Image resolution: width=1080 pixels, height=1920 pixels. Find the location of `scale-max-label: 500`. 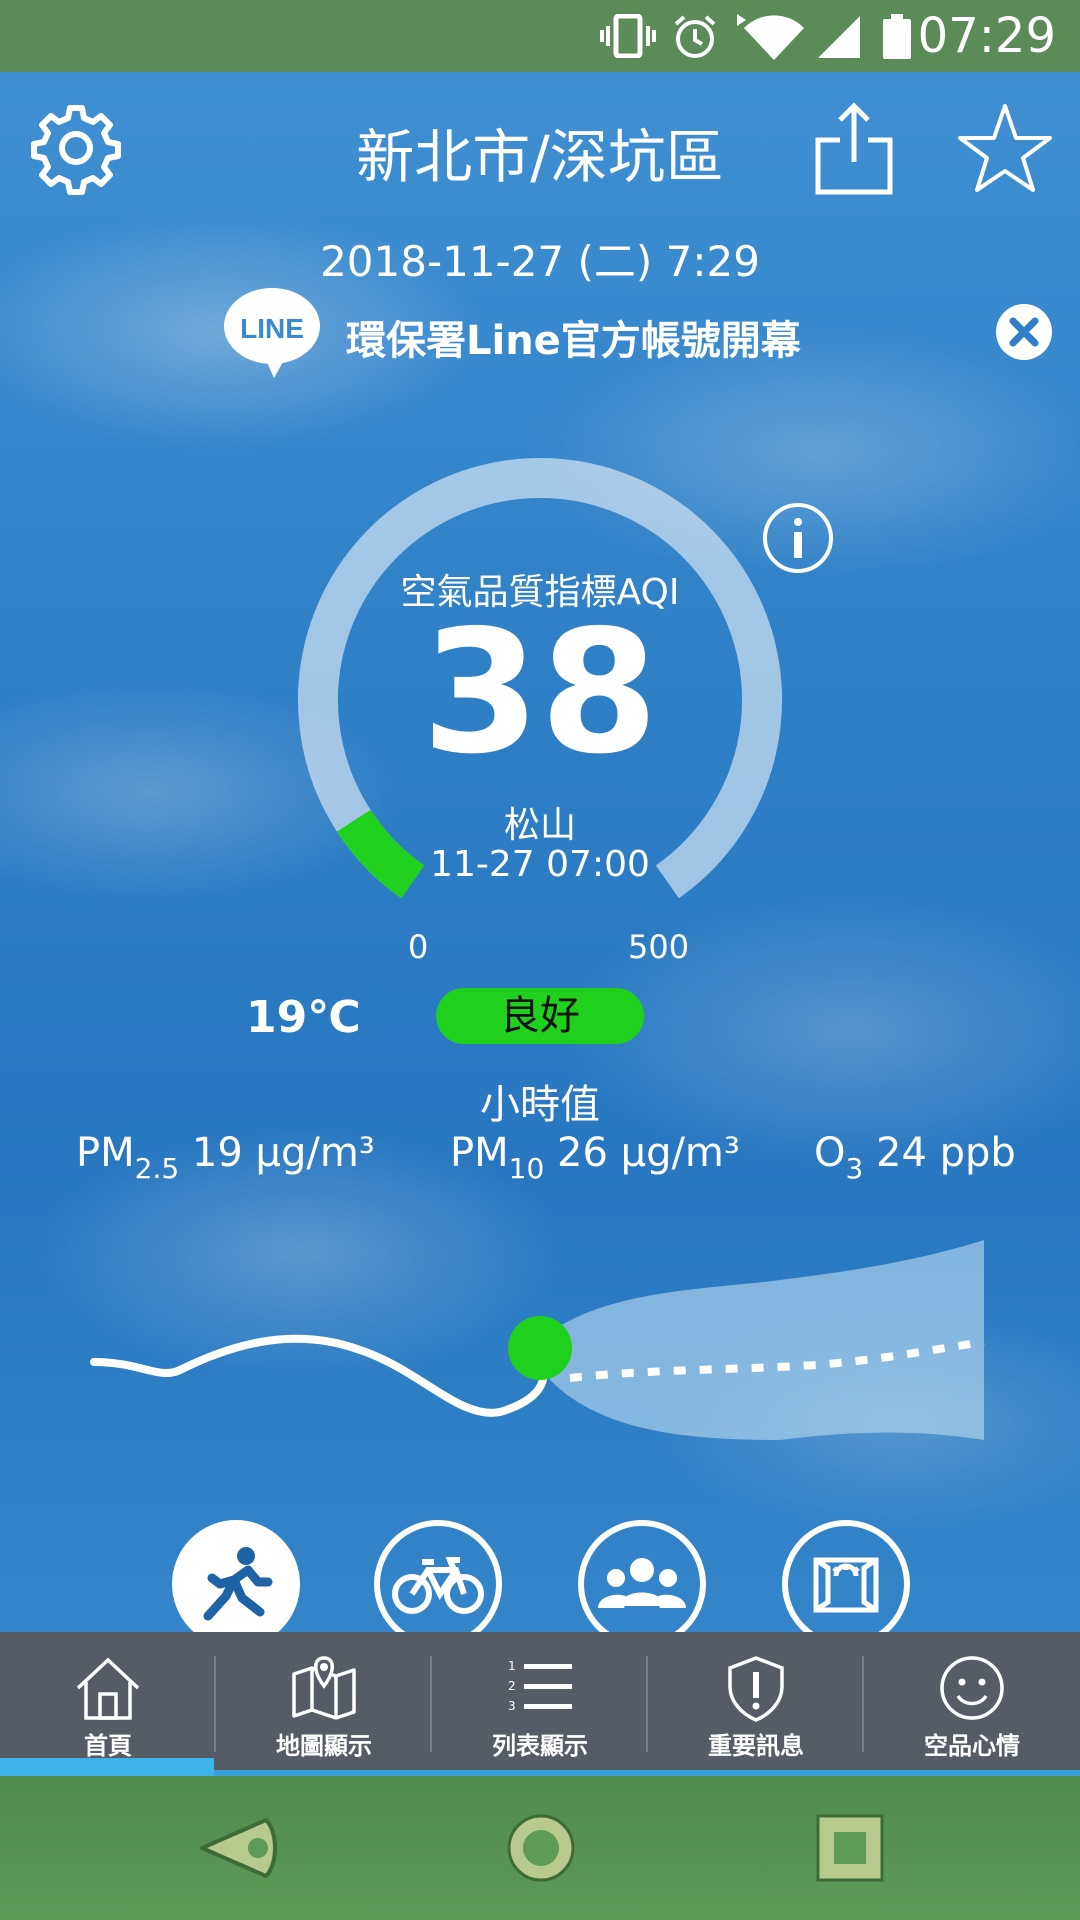

scale-max-label: 500 is located at coordinates (659, 947).